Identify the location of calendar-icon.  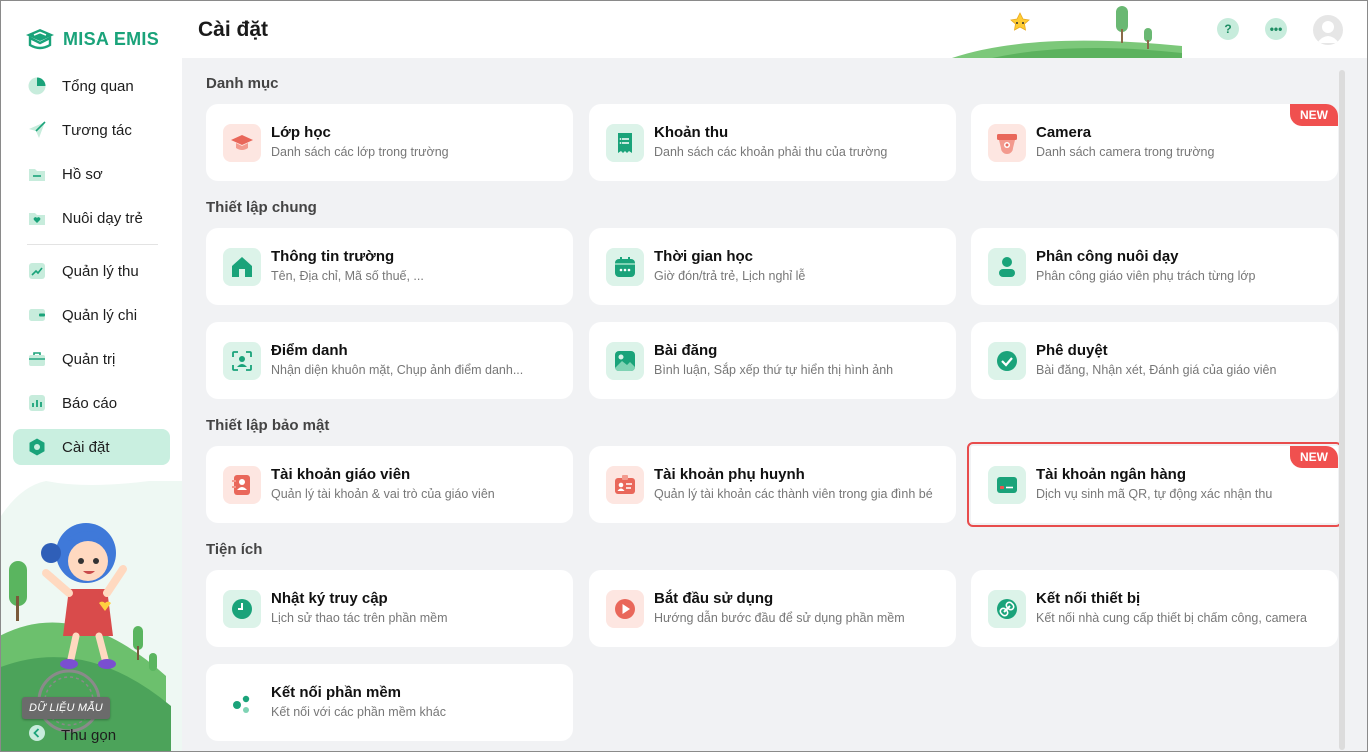
(625, 267).